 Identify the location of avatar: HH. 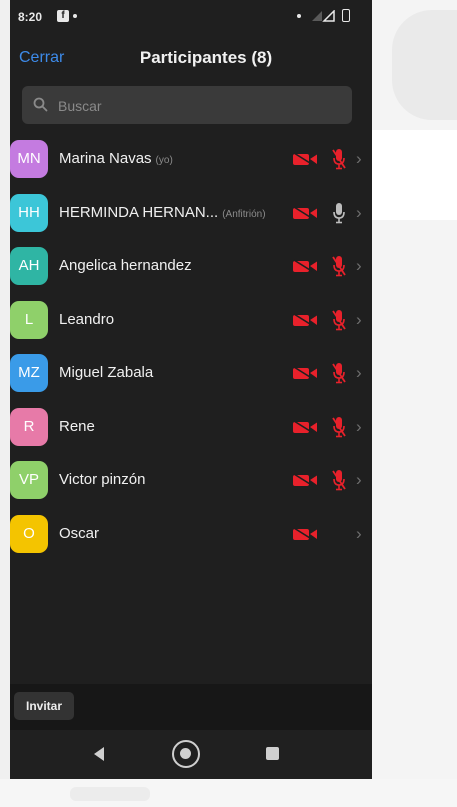
(29, 212).